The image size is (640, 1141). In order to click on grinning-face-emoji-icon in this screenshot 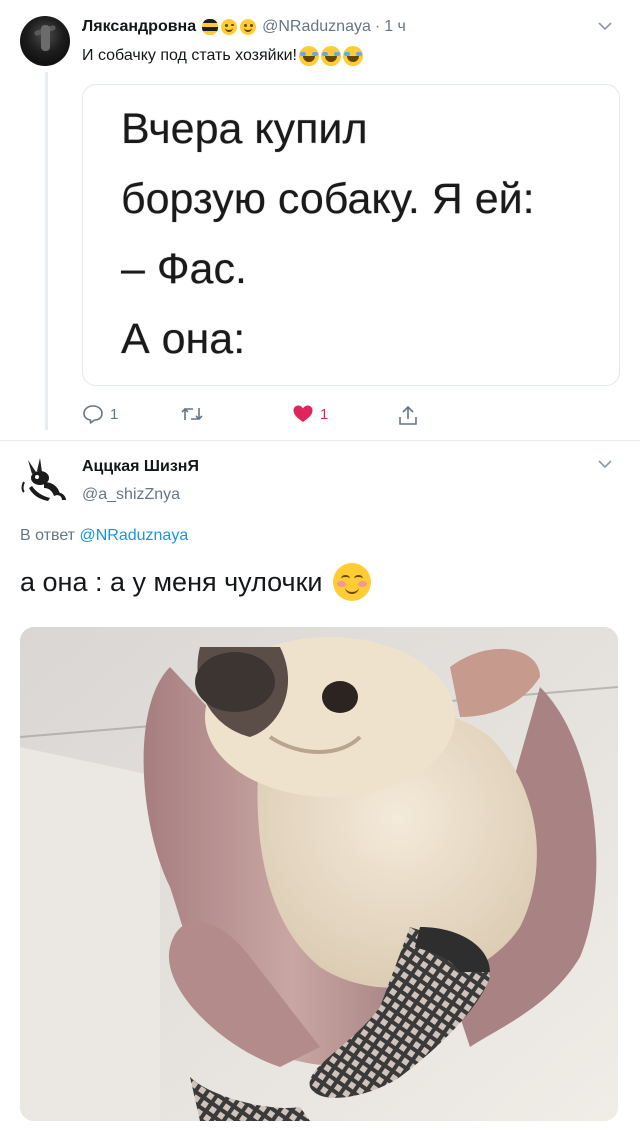, I will do `click(248, 27)`.